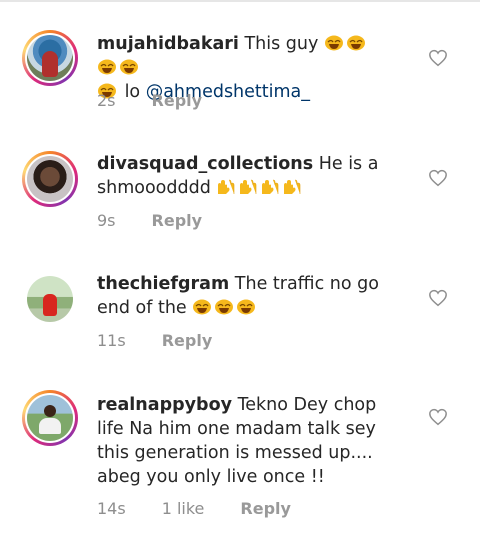 This screenshot has height=548, width=480. I want to click on comment-timestamp: 11s, so click(111, 340).